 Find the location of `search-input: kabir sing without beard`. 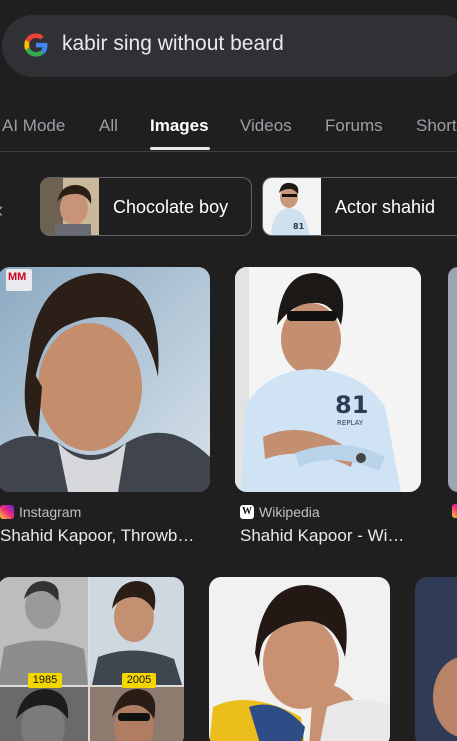

search-input: kabir sing without beard is located at coordinates (173, 44).